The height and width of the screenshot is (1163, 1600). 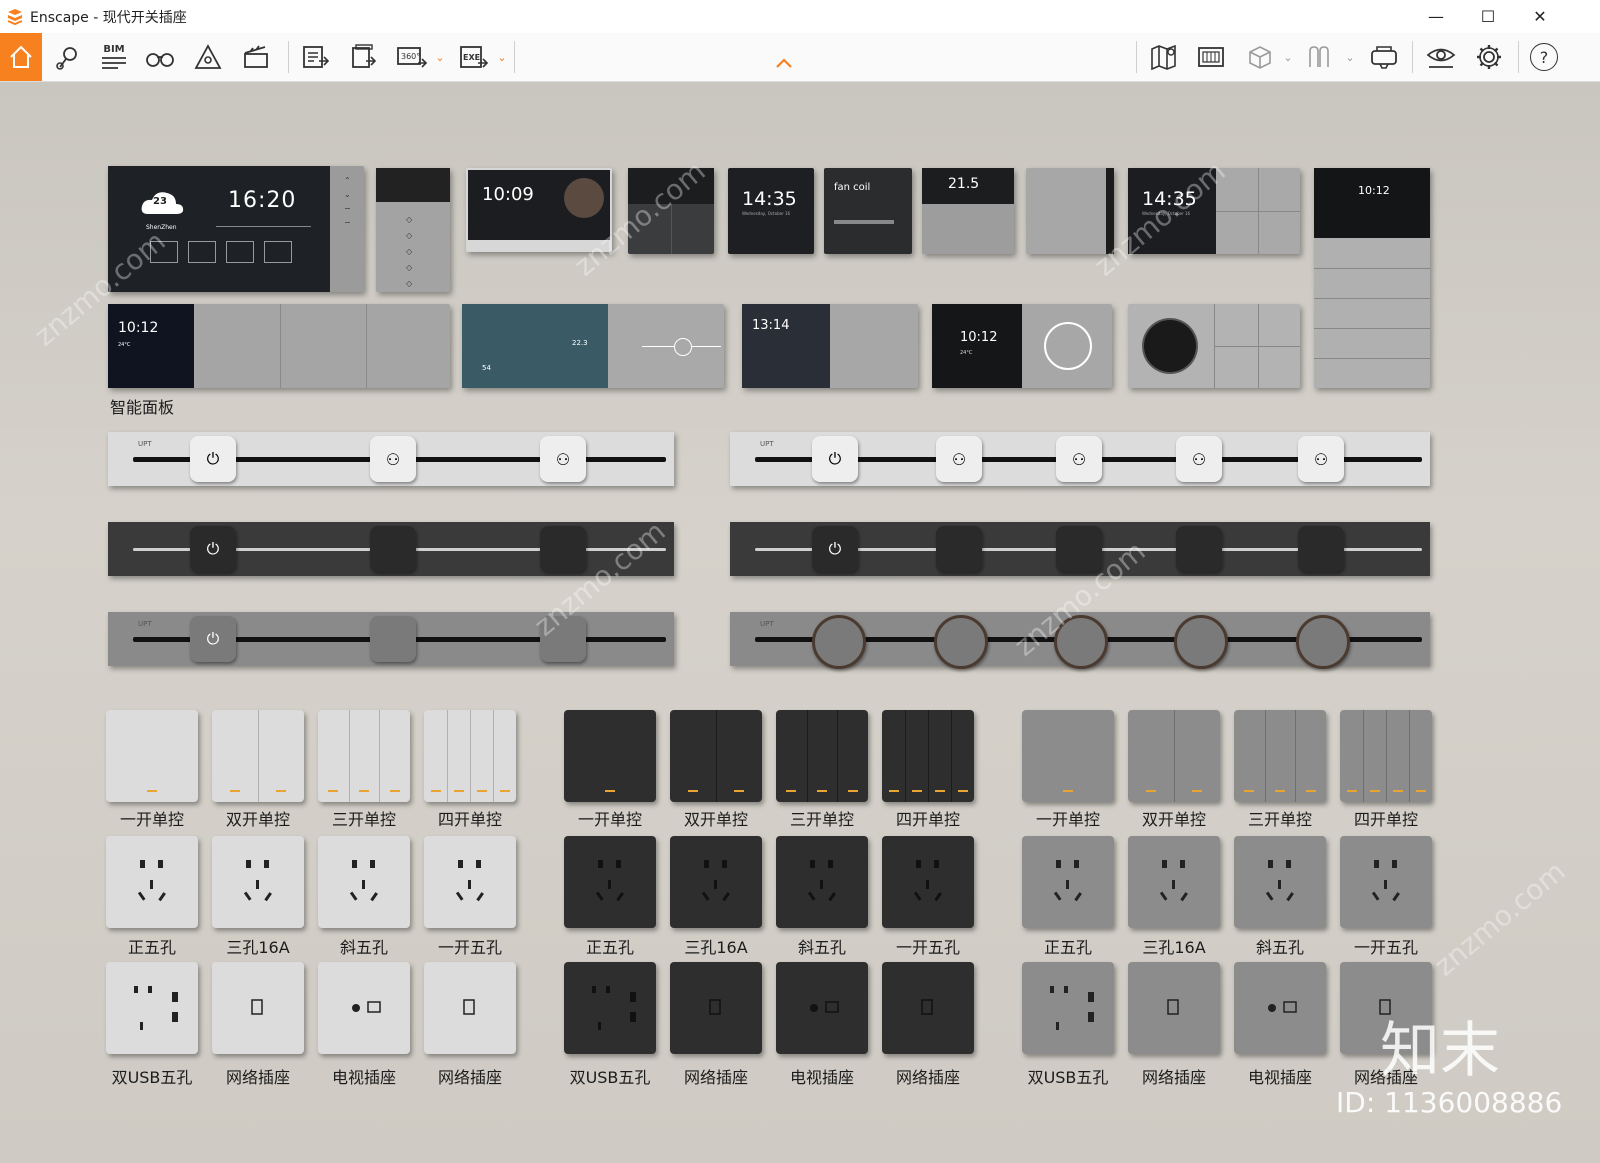 I want to click on perspective-icon, so click(x=208, y=56).